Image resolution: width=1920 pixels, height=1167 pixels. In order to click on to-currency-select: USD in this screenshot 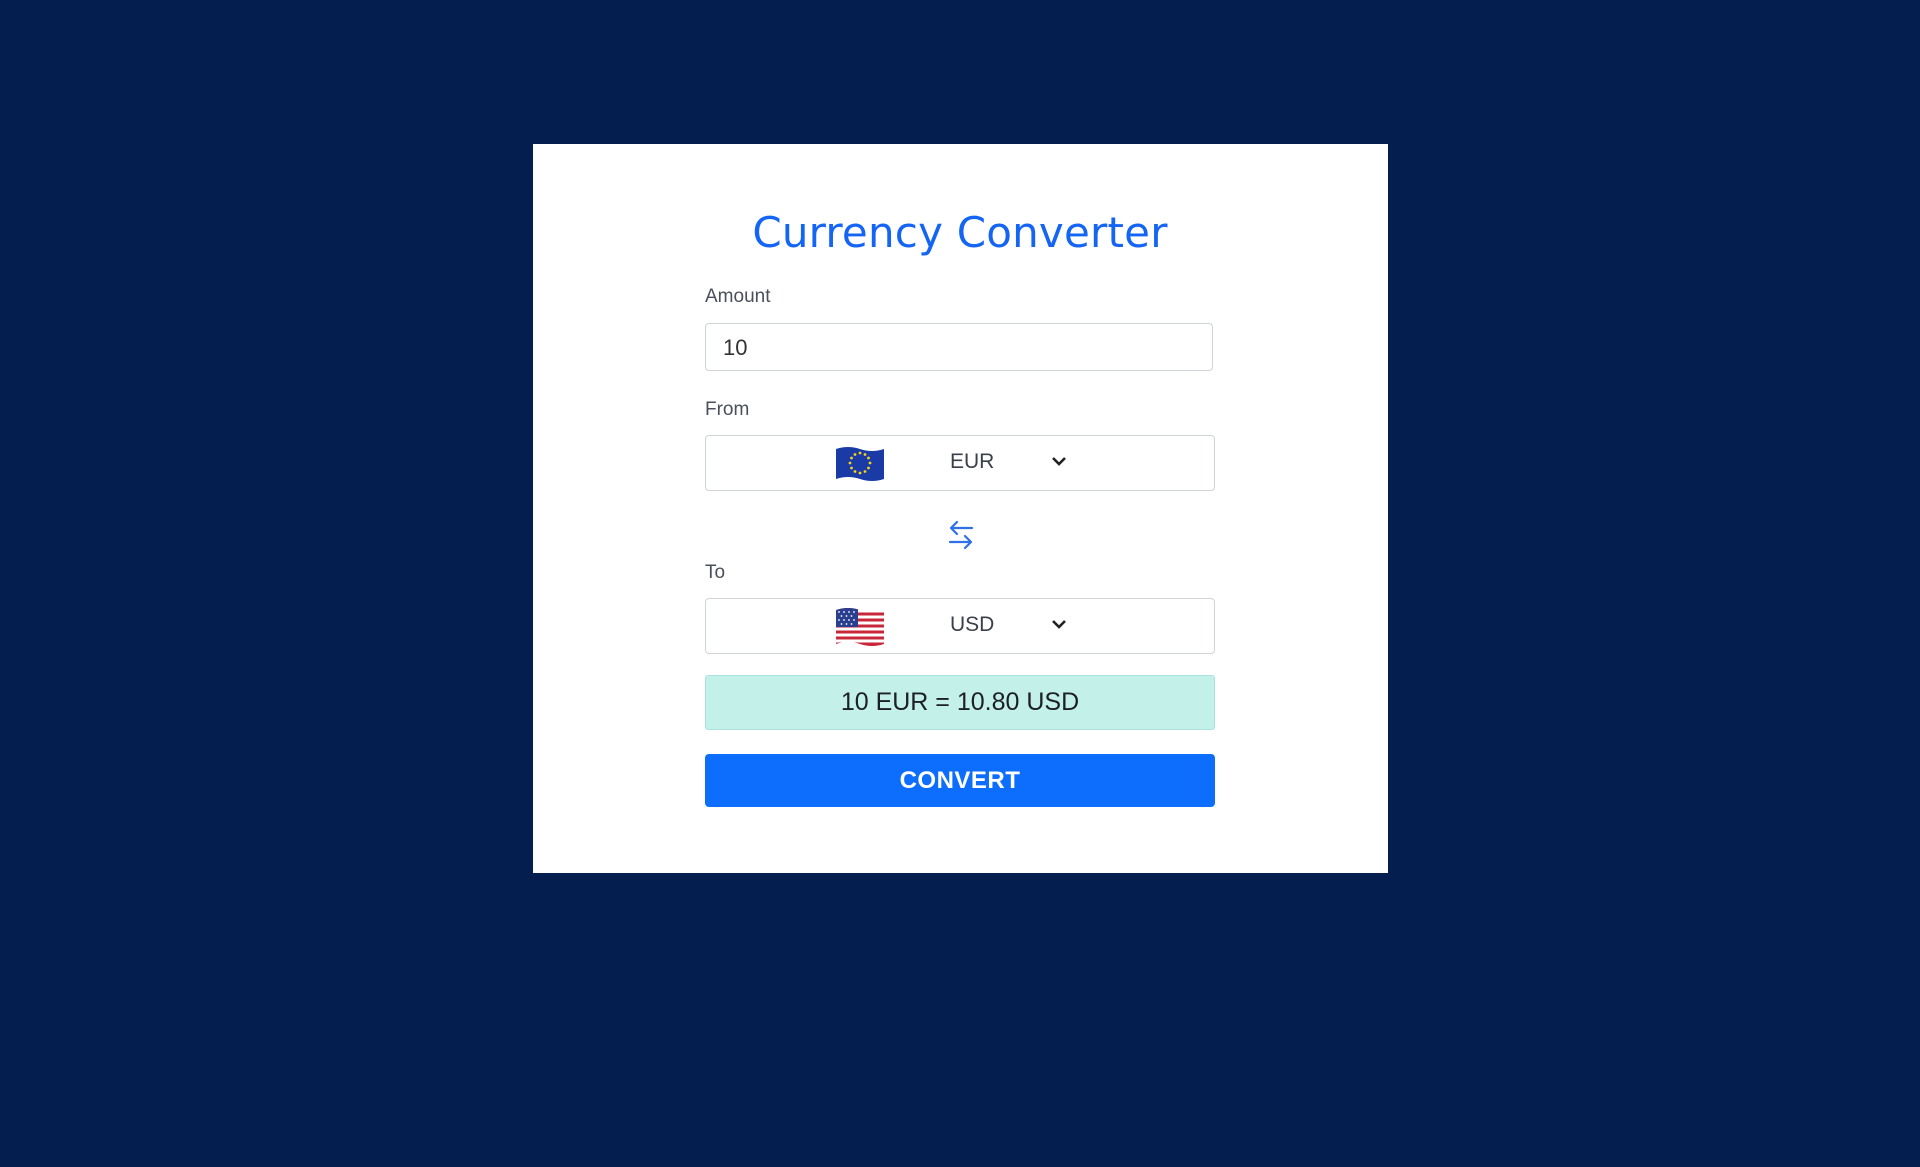, I will do `click(960, 626)`.